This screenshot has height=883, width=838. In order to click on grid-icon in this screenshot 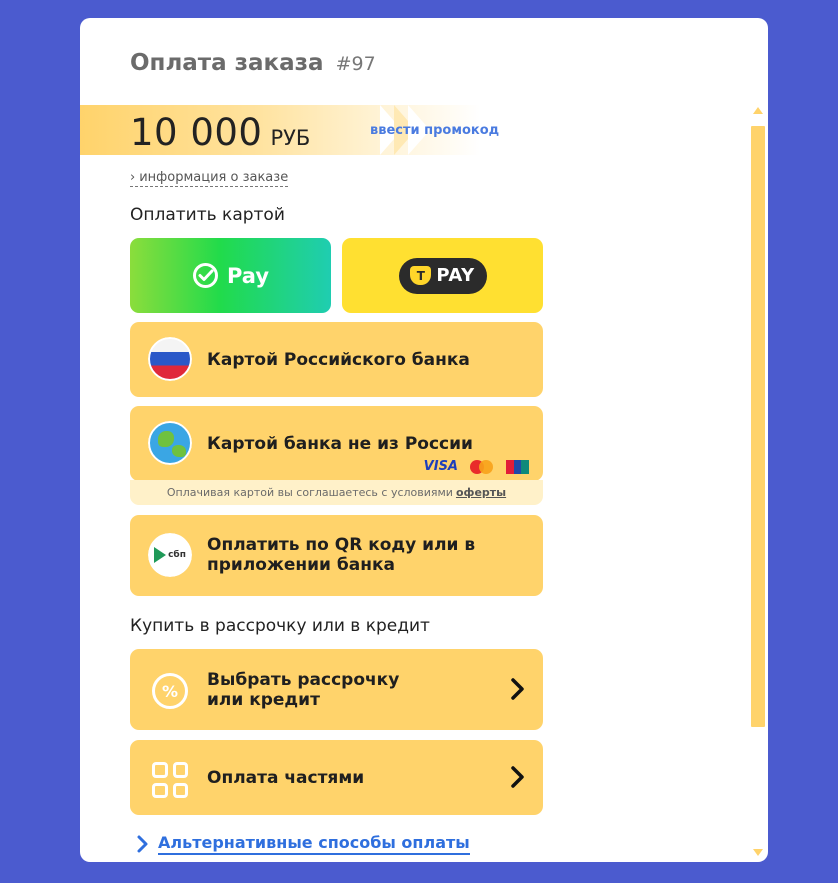, I will do `click(170, 780)`.